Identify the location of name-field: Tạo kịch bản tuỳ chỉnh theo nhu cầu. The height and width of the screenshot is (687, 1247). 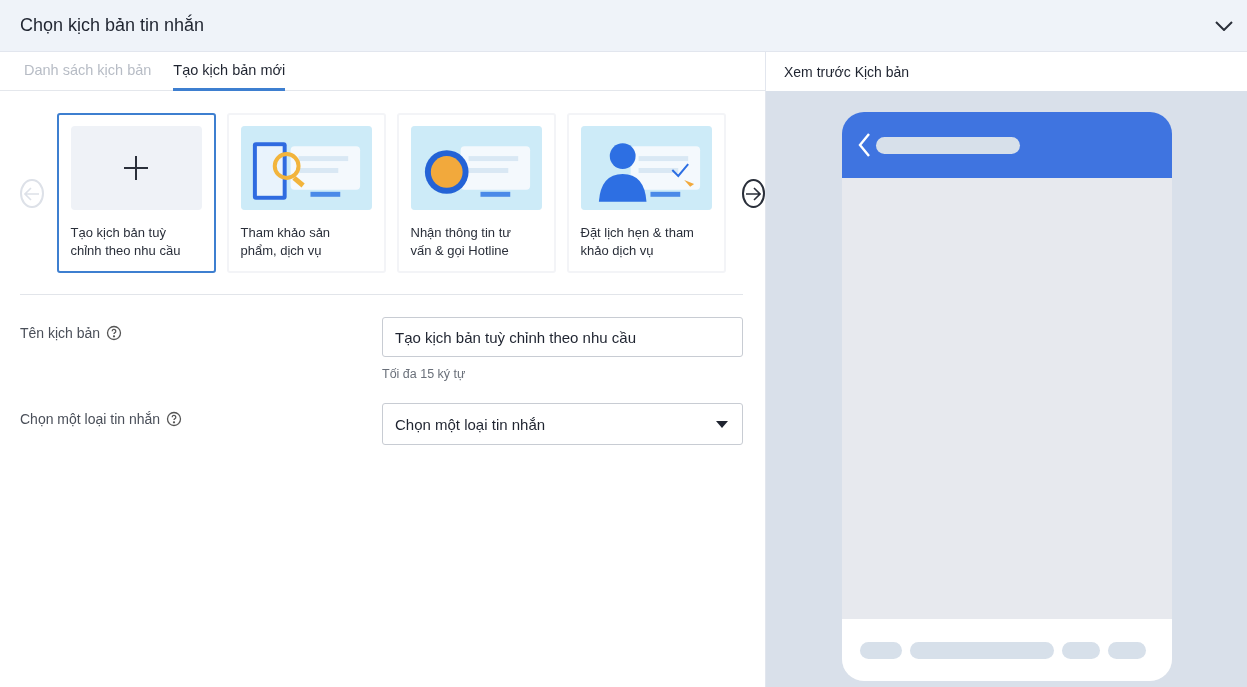
(562, 337).